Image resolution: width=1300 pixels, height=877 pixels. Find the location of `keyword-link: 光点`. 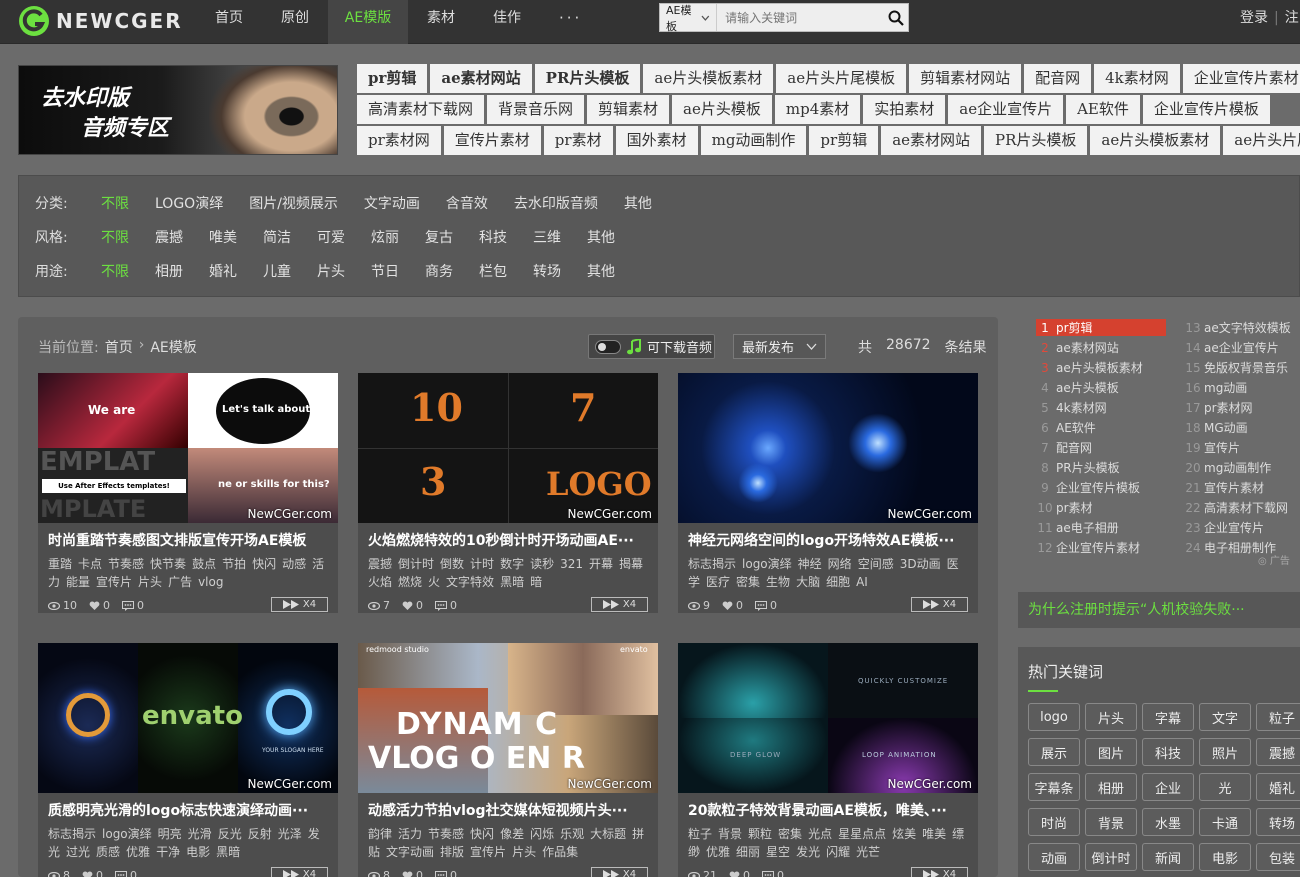

keyword-link: 光点 is located at coordinates (820, 834).